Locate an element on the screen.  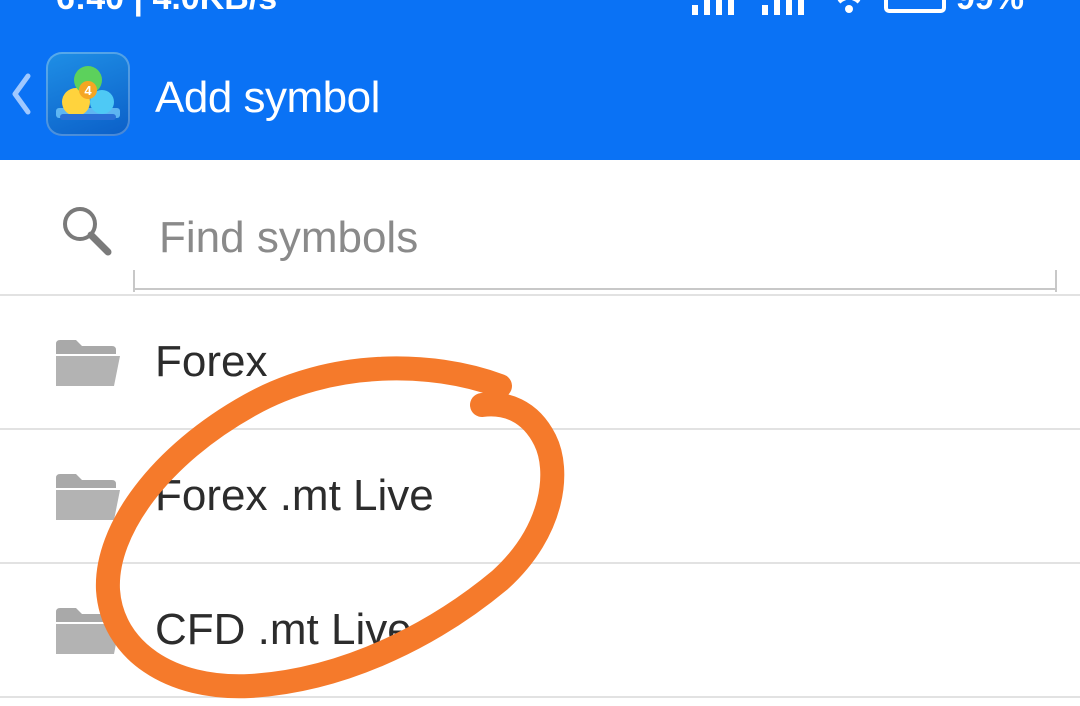
wifi-icon is located at coordinates (849, 7).